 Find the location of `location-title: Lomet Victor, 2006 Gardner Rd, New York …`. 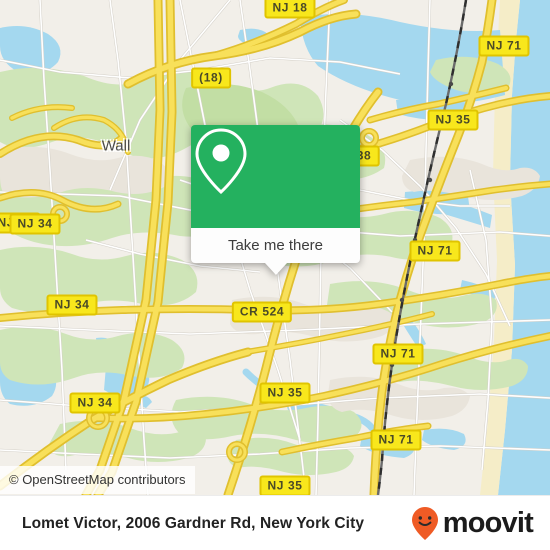

location-title: Lomet Victor, 2006 Gardner Rd, New York … is located at coordinates (193, 523).